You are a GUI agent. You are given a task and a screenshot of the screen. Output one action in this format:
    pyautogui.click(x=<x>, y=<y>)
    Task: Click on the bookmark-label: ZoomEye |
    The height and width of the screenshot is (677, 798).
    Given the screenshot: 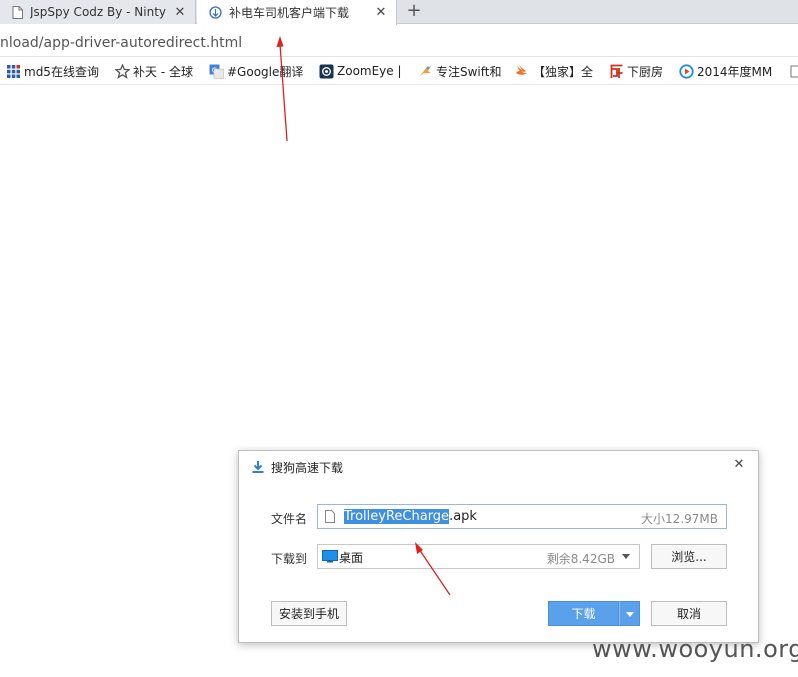 What is the action you would take?
    pyautogui.click(x=369, y=71)
    